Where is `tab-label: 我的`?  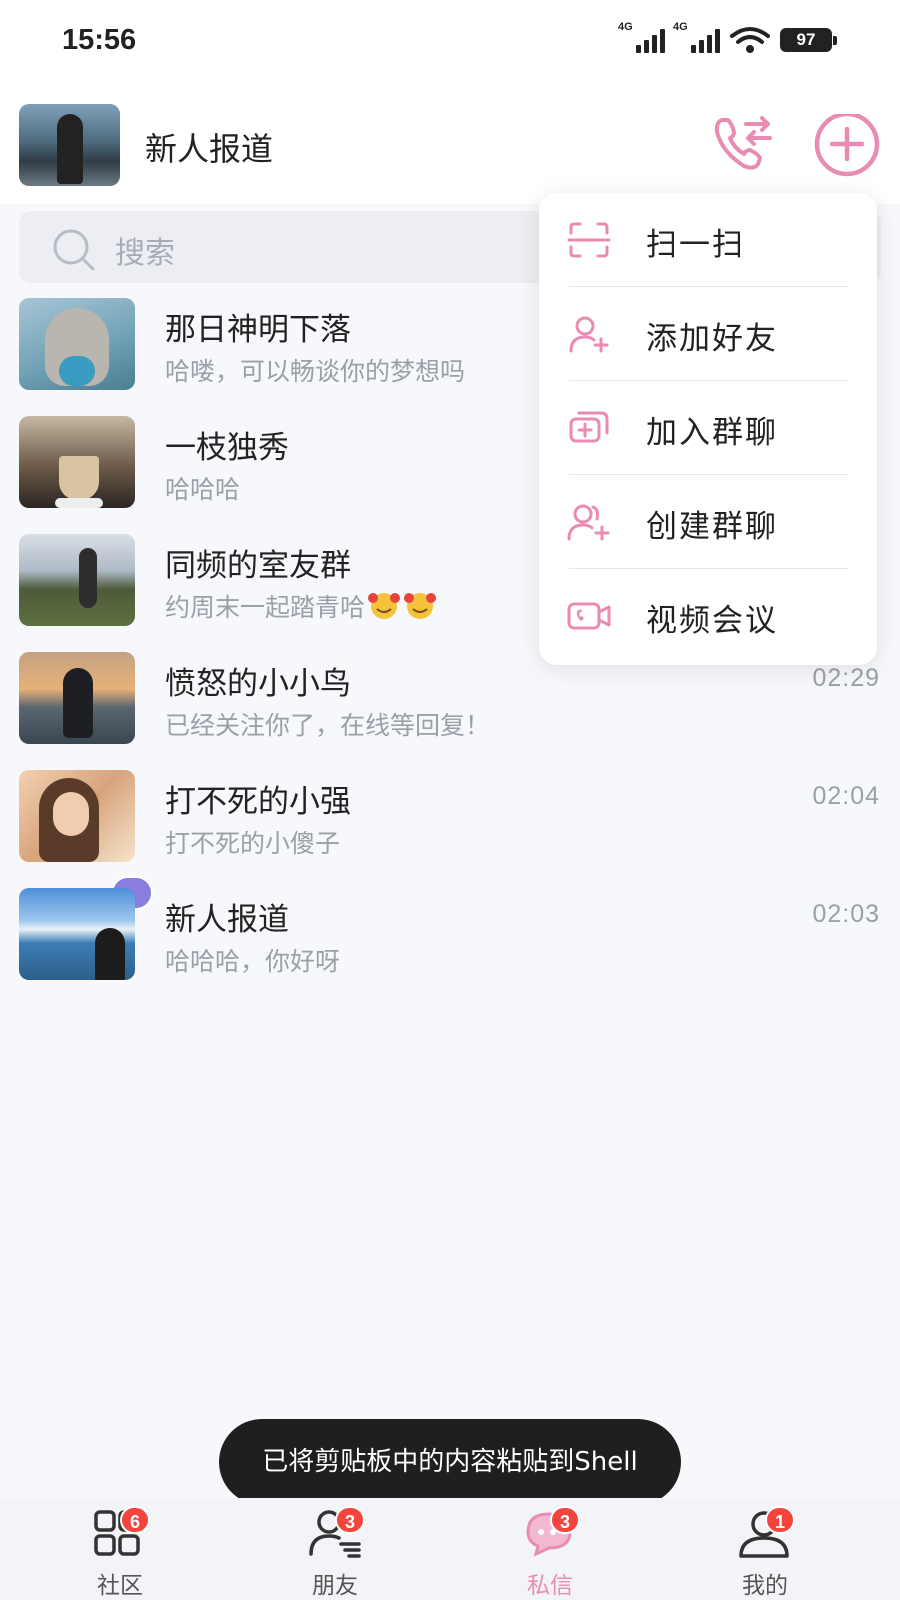
tab-label: 我的 is located at coordinates (765, 1586).